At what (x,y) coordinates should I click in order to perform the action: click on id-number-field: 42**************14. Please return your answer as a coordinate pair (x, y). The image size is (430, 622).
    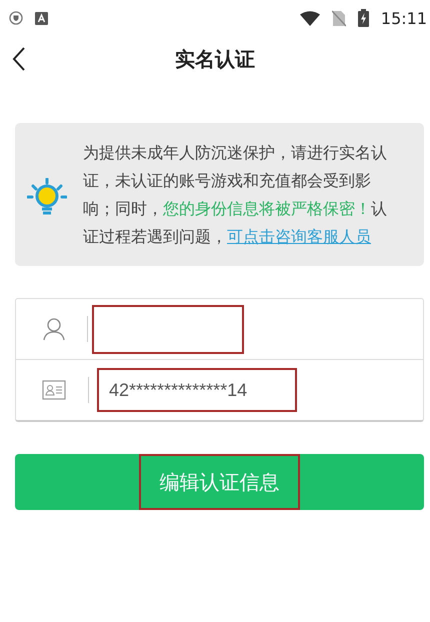
    Looking at the image, I should click on (197, 390).